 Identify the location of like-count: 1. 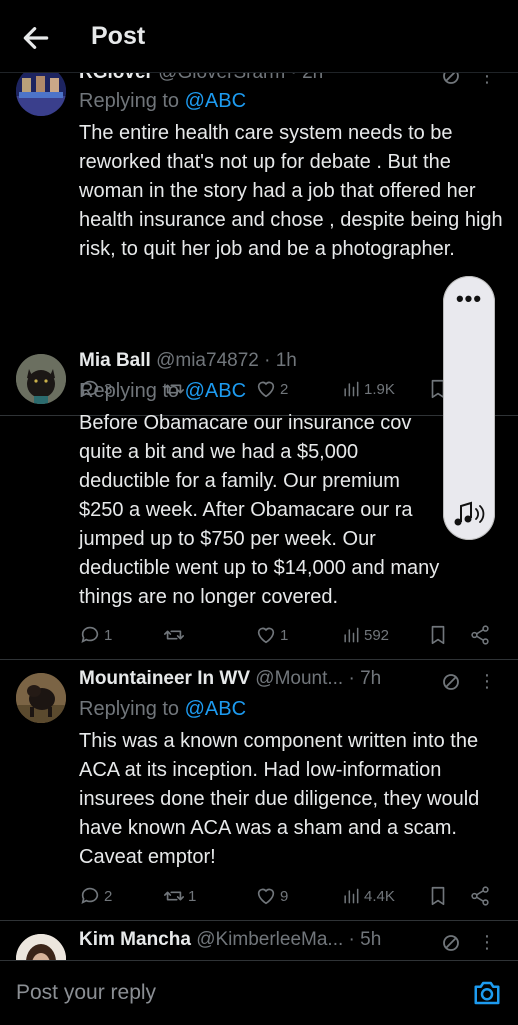
(284, 635).